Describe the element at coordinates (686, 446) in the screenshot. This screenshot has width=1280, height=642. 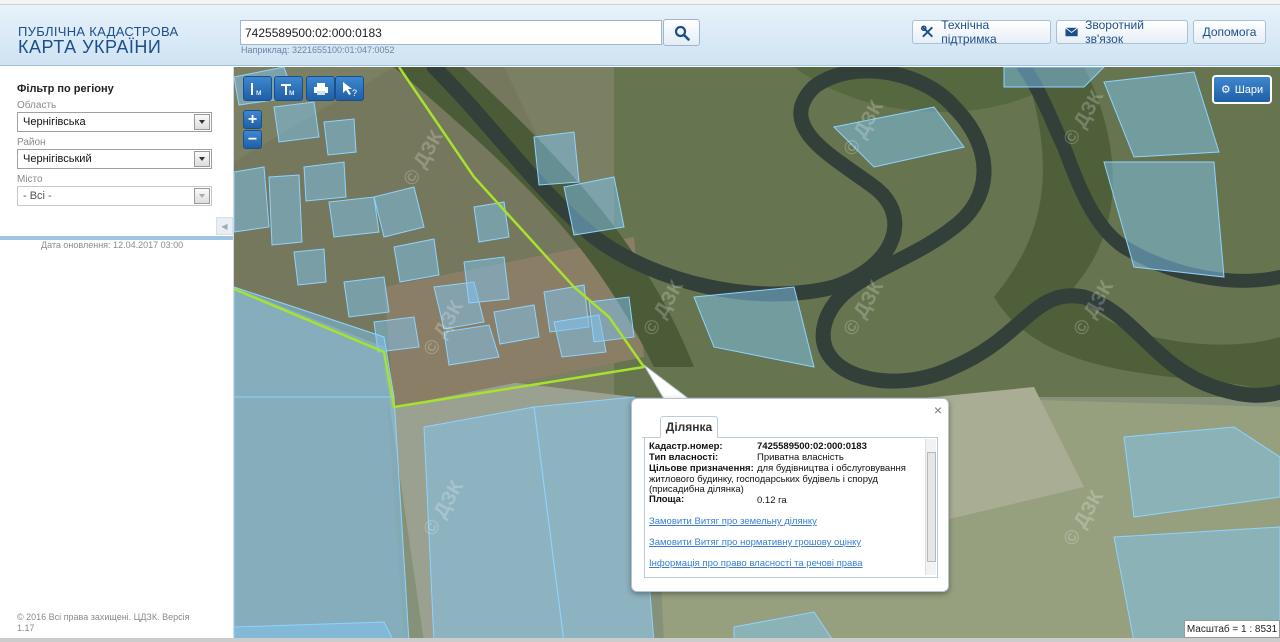
I see `cadastre-key: Кадастр.номер:` at that location.